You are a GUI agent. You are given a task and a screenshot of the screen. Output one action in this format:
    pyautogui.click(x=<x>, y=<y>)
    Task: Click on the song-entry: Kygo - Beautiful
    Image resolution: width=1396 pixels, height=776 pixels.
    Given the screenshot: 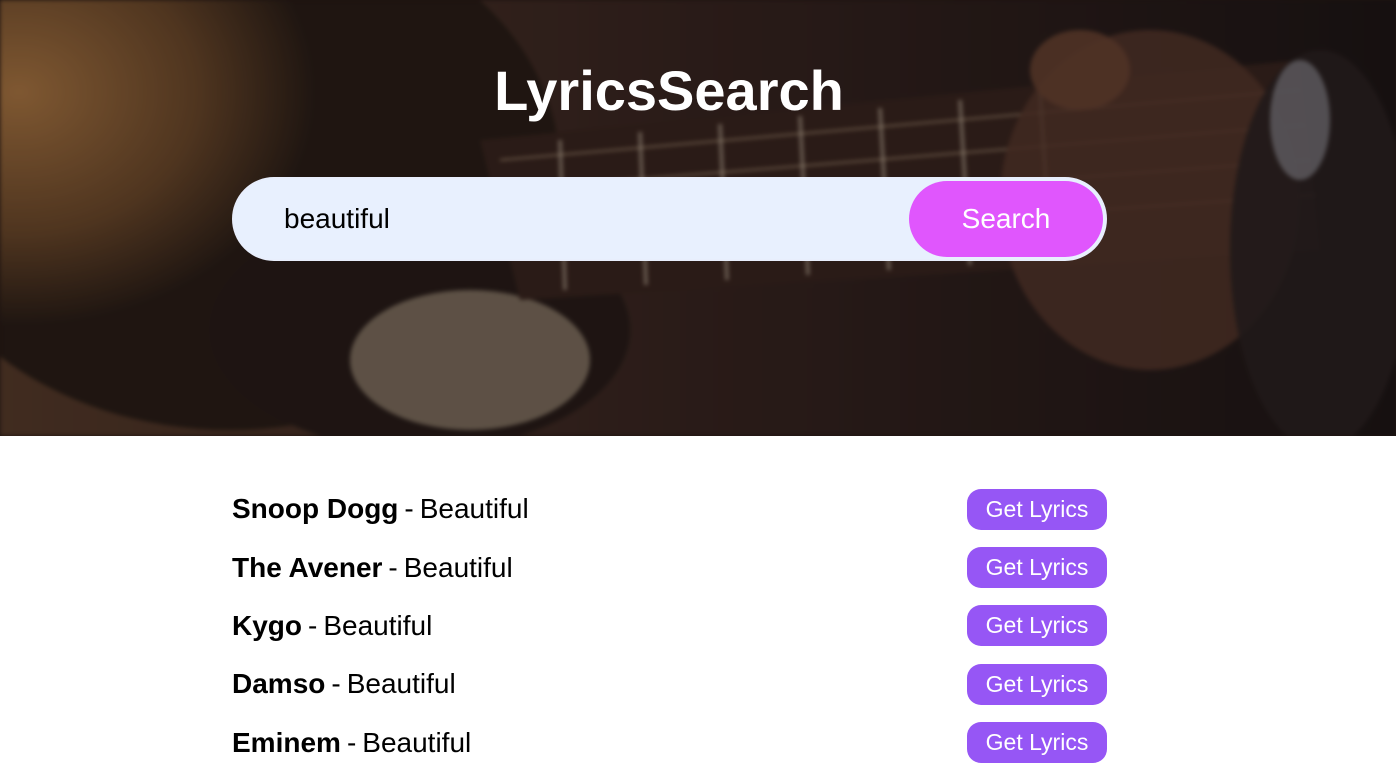 What is the action you would take?
    pyautogui.click(x=332, y=626)
    